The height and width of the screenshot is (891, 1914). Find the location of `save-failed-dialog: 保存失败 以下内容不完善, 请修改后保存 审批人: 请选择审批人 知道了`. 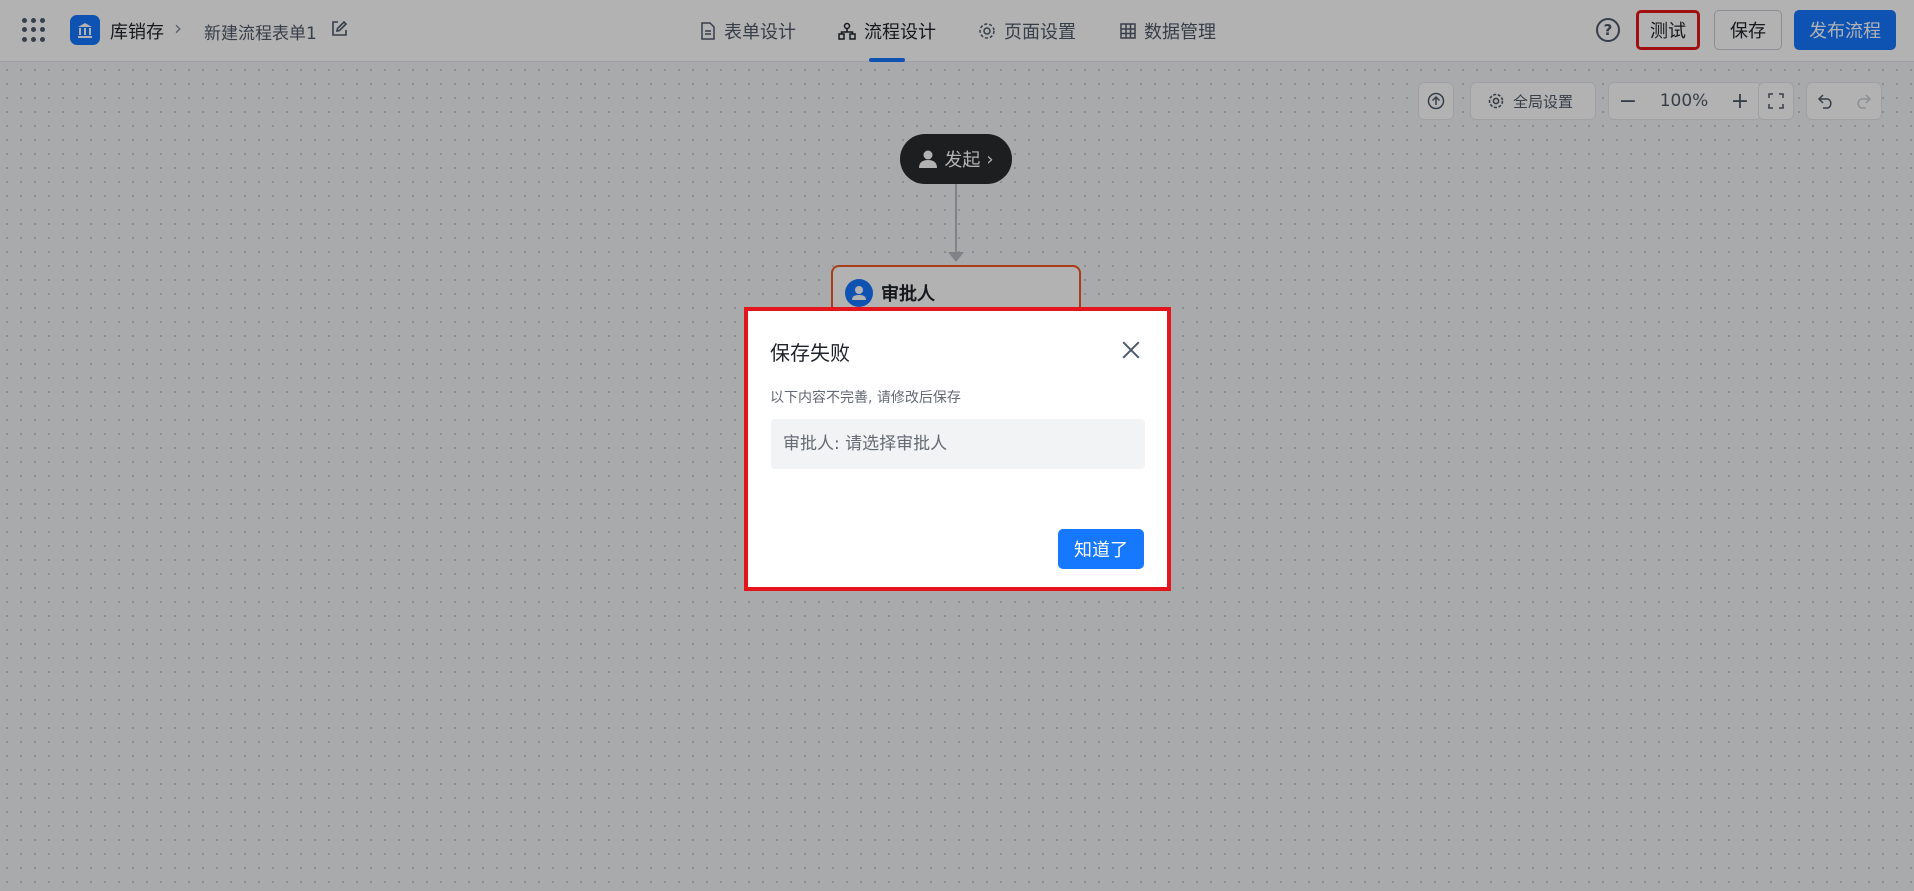

save-failed-dialog: 保存失败 以下内容不完善, 请修改后保存 审批人: 请选择审批人 知道了 is located at coordinates (957, 449).